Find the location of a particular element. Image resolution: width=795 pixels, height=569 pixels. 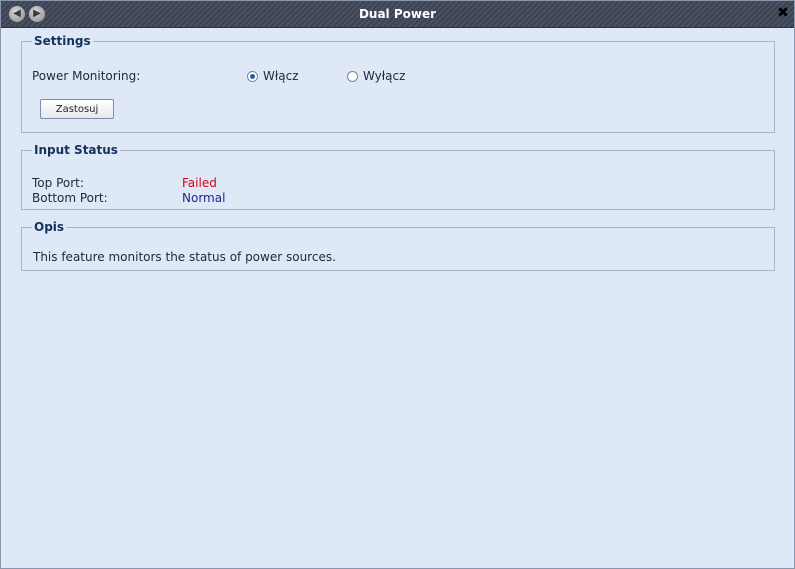

settings-legend: Settings is located at coordinates (62, 41).